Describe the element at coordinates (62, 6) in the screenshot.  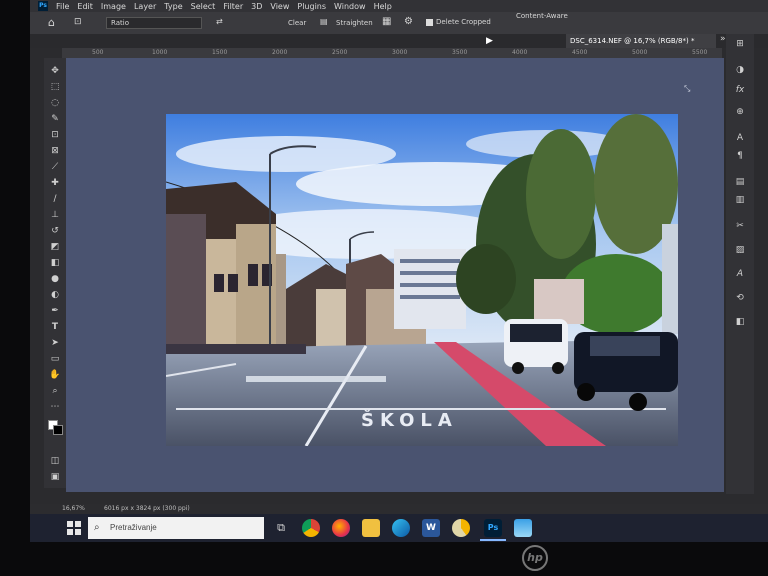
I see `menu-file: File` at that location.